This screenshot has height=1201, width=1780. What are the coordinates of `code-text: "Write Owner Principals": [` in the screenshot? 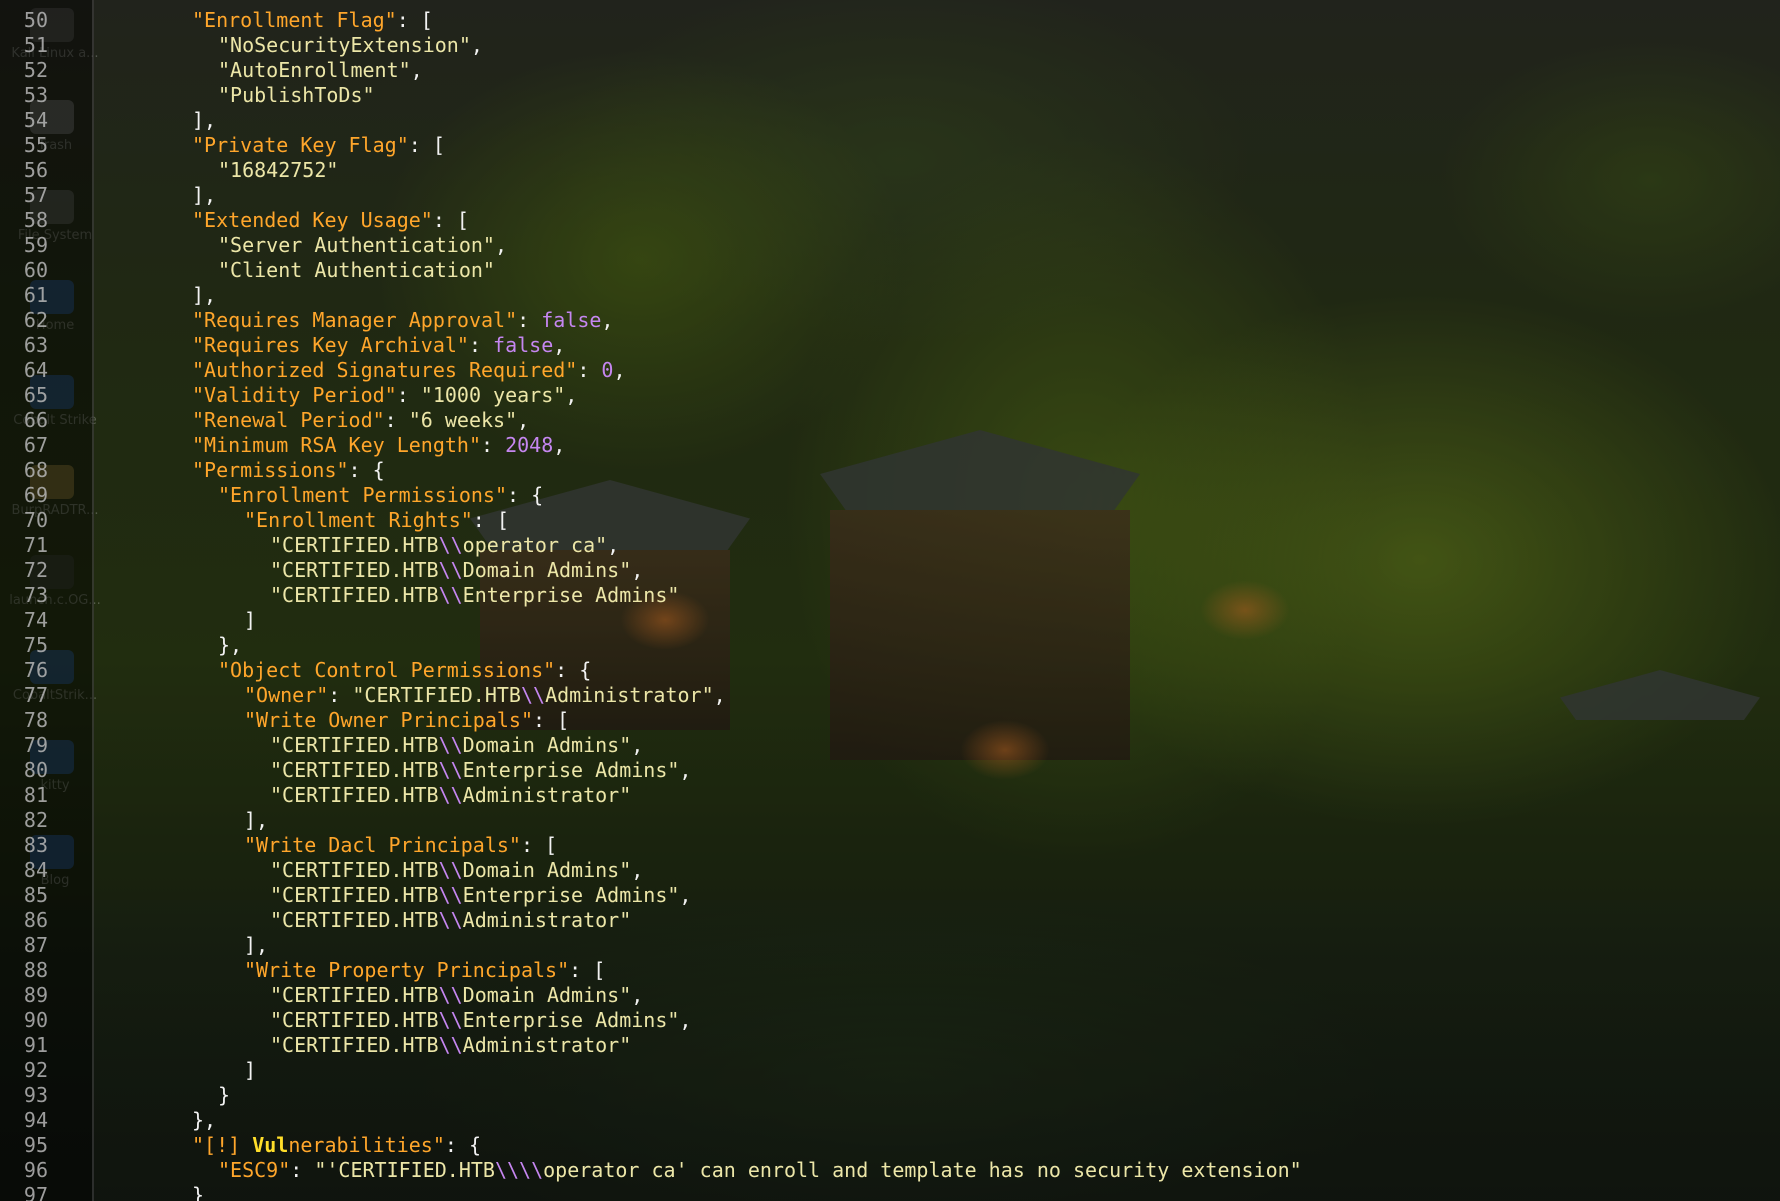 It's located at (406, 720).